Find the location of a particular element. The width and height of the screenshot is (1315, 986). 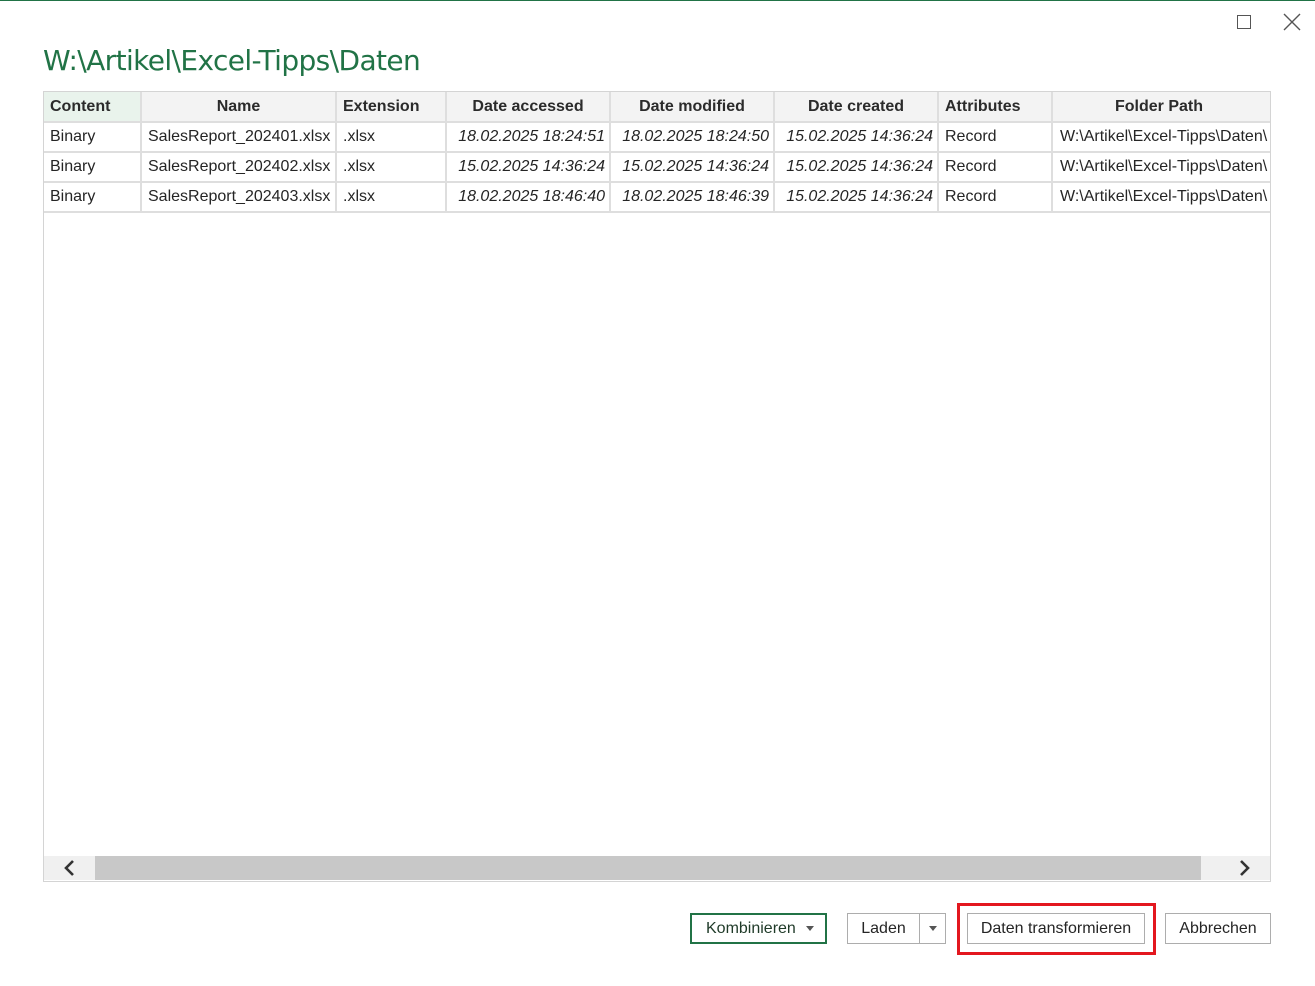

column-header-date-accessed: Date accessed is located at coordinates (528, 107).